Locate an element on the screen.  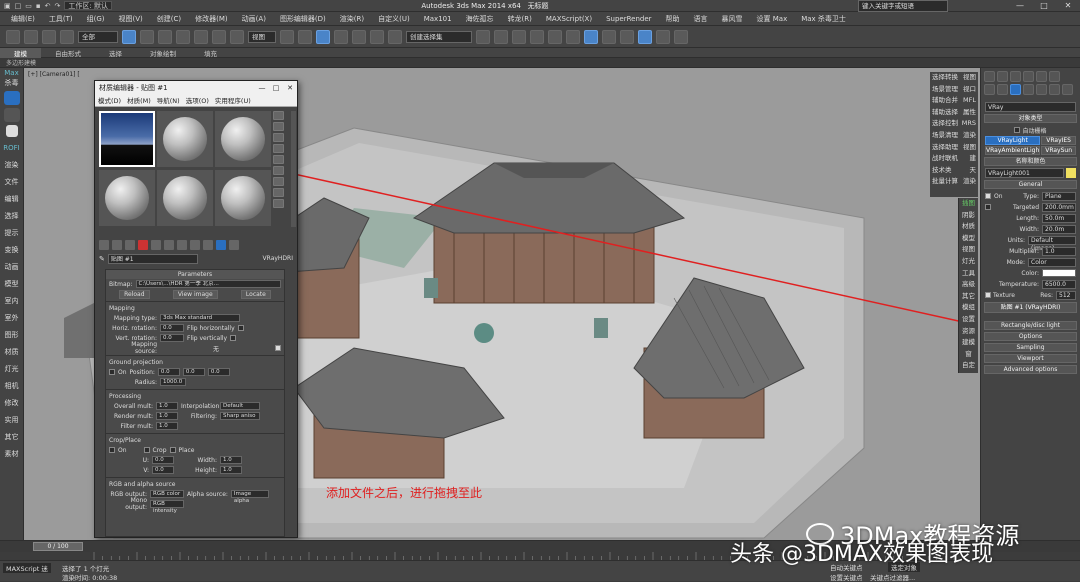
scene-tool-row: 选择转换 视图 is located at coordinates (954, 78).